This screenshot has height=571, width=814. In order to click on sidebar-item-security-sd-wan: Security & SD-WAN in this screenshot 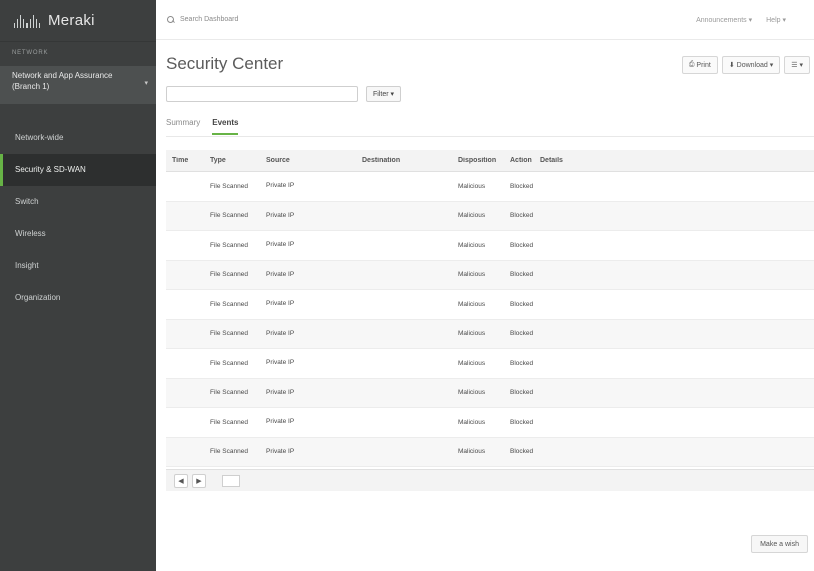, I will do `click(78, 170)`.